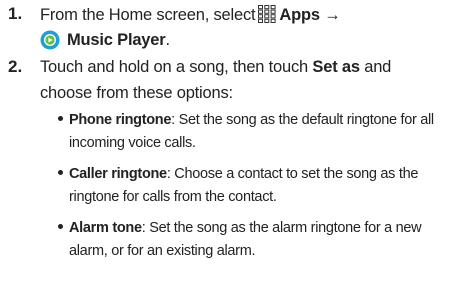 The image size is (453, 302). I want to click on option-caller-ringtone-cont: ringtone for calls from the contact., so click(173, 197).